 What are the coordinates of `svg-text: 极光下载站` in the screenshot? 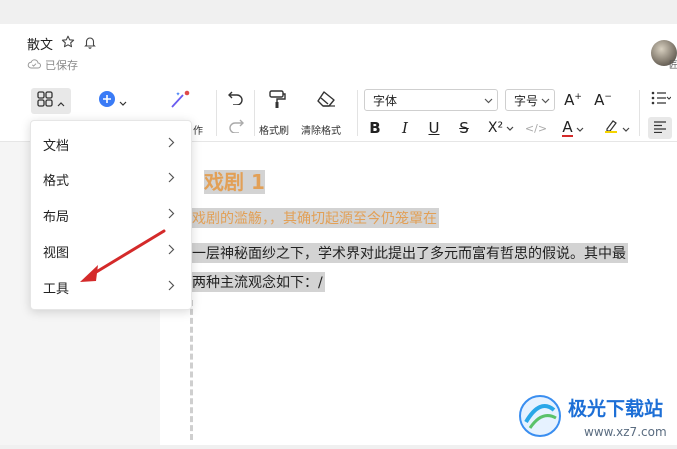 It's located at (615, 408).